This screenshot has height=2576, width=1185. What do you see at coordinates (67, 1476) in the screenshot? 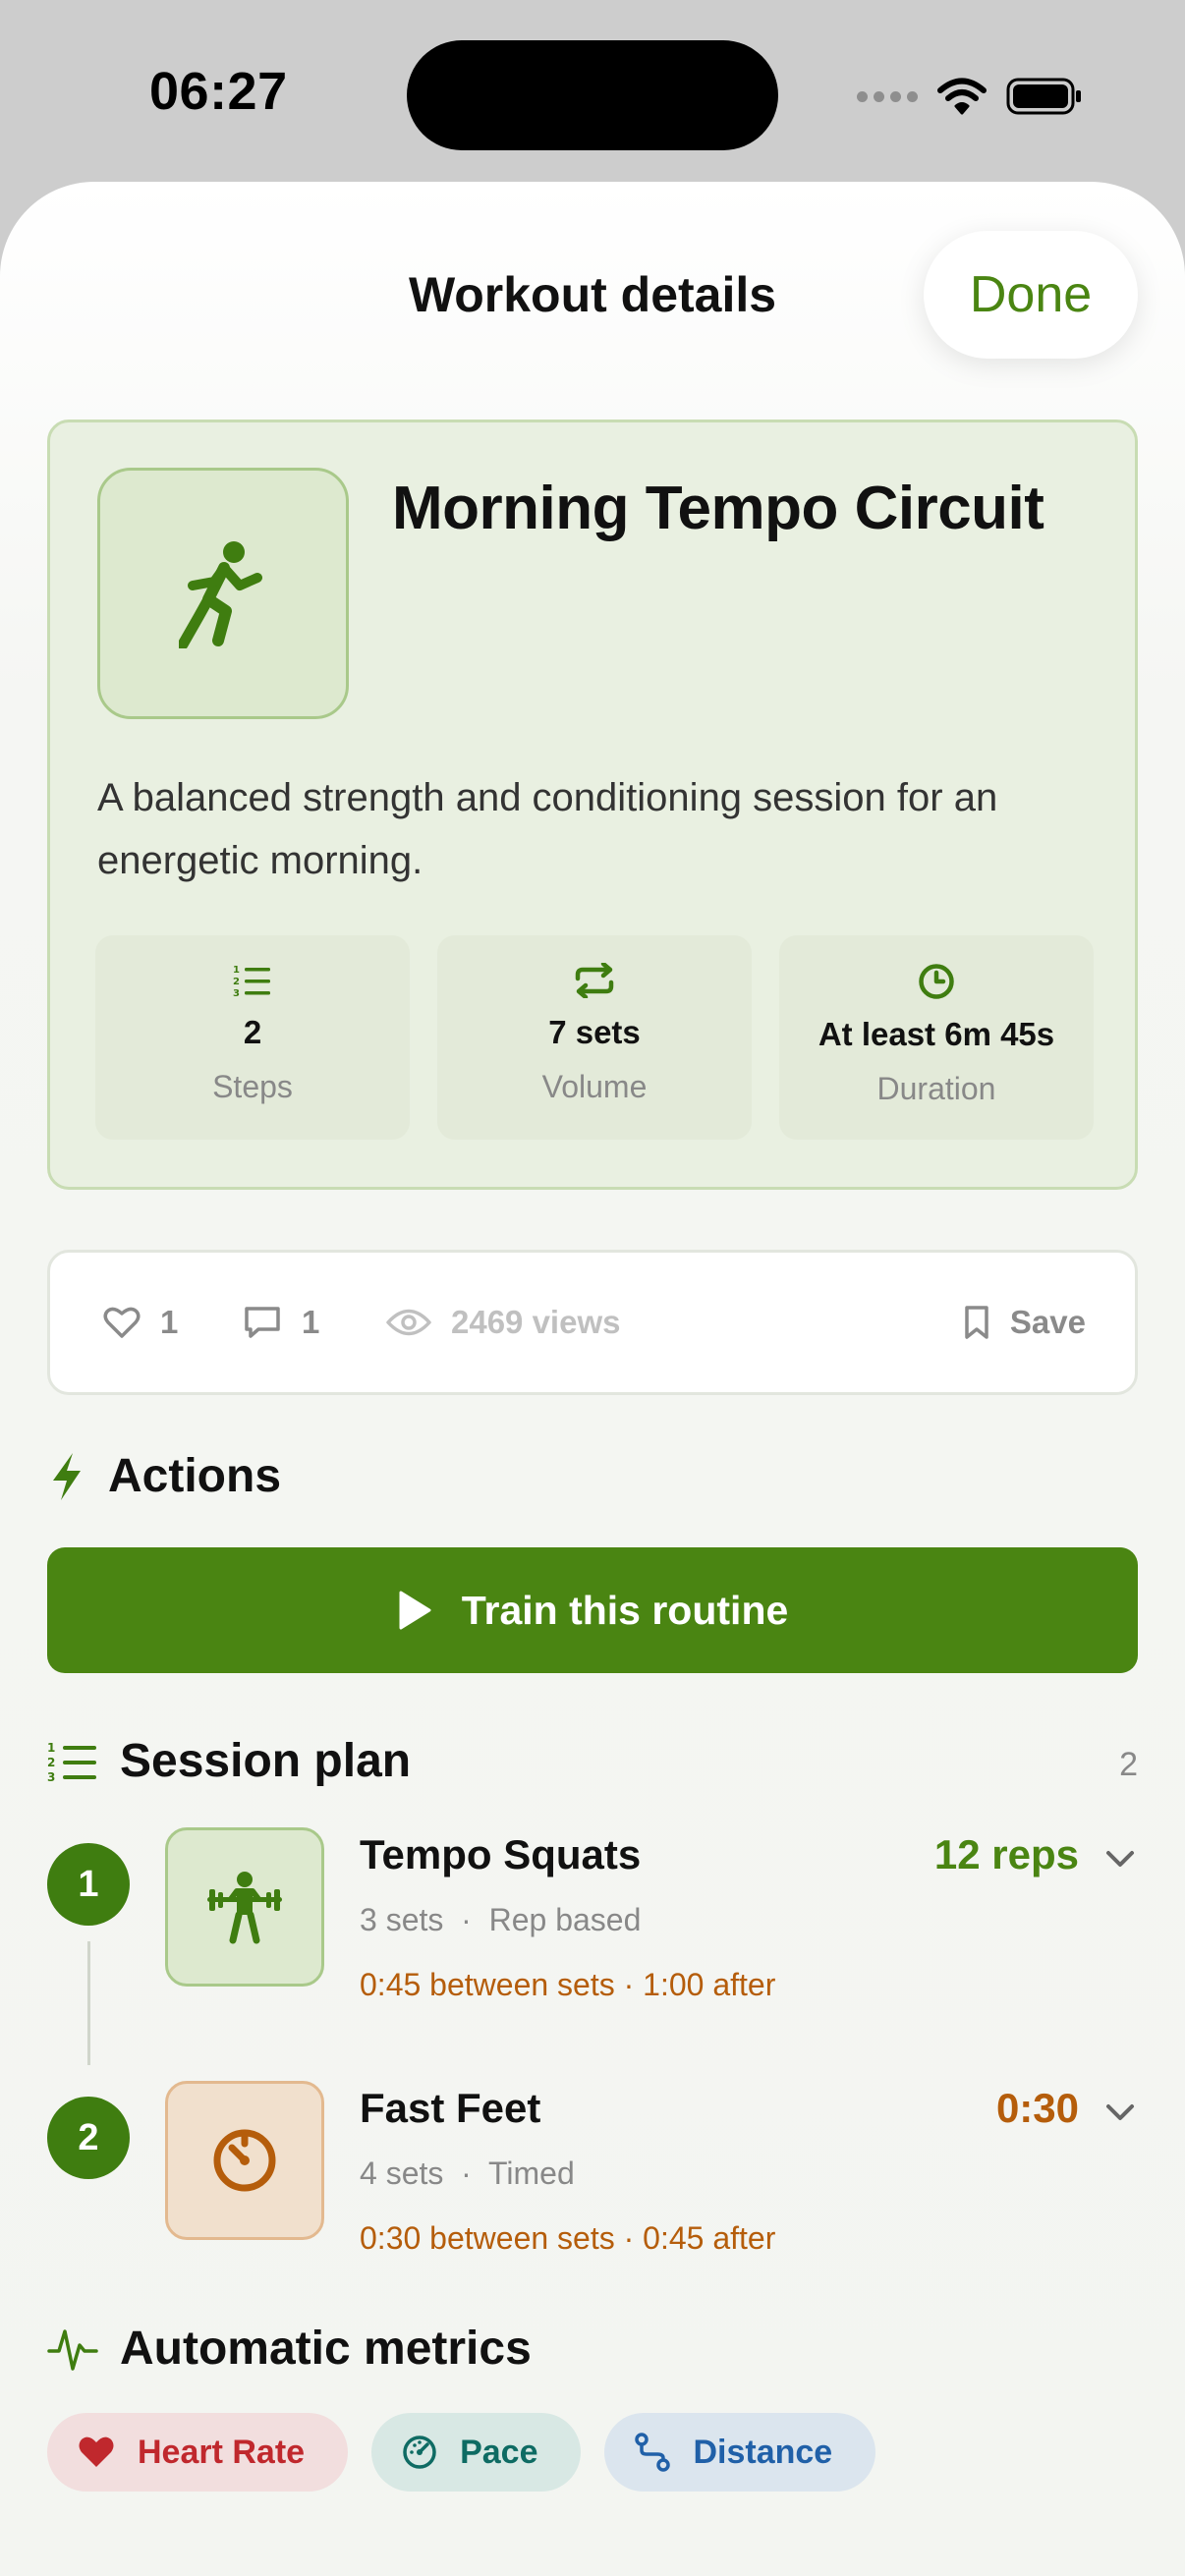
I see `lightning-icon` at bounding box center [67, 1476].